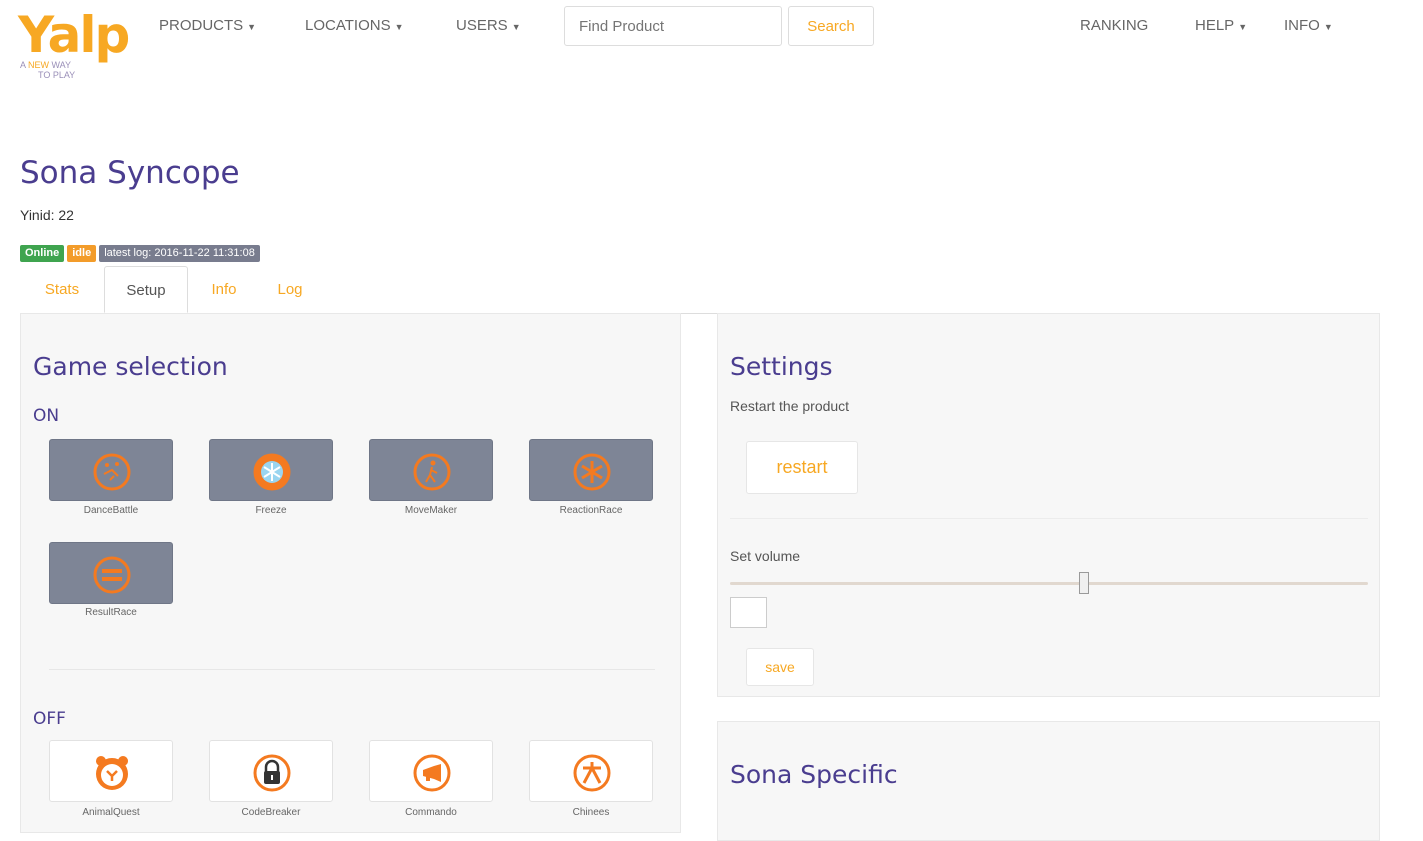 This screenshot has width=1423, height=841. I want to click on game-tile-codebreaker, so click(271, 771).